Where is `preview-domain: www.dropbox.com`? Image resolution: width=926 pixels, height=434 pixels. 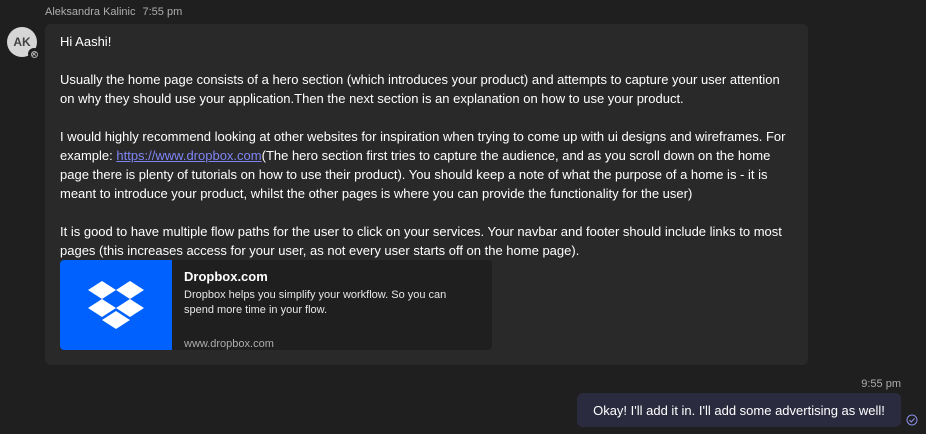
preview-domain: www.dropbox.com is located at coordinates (229, 344).